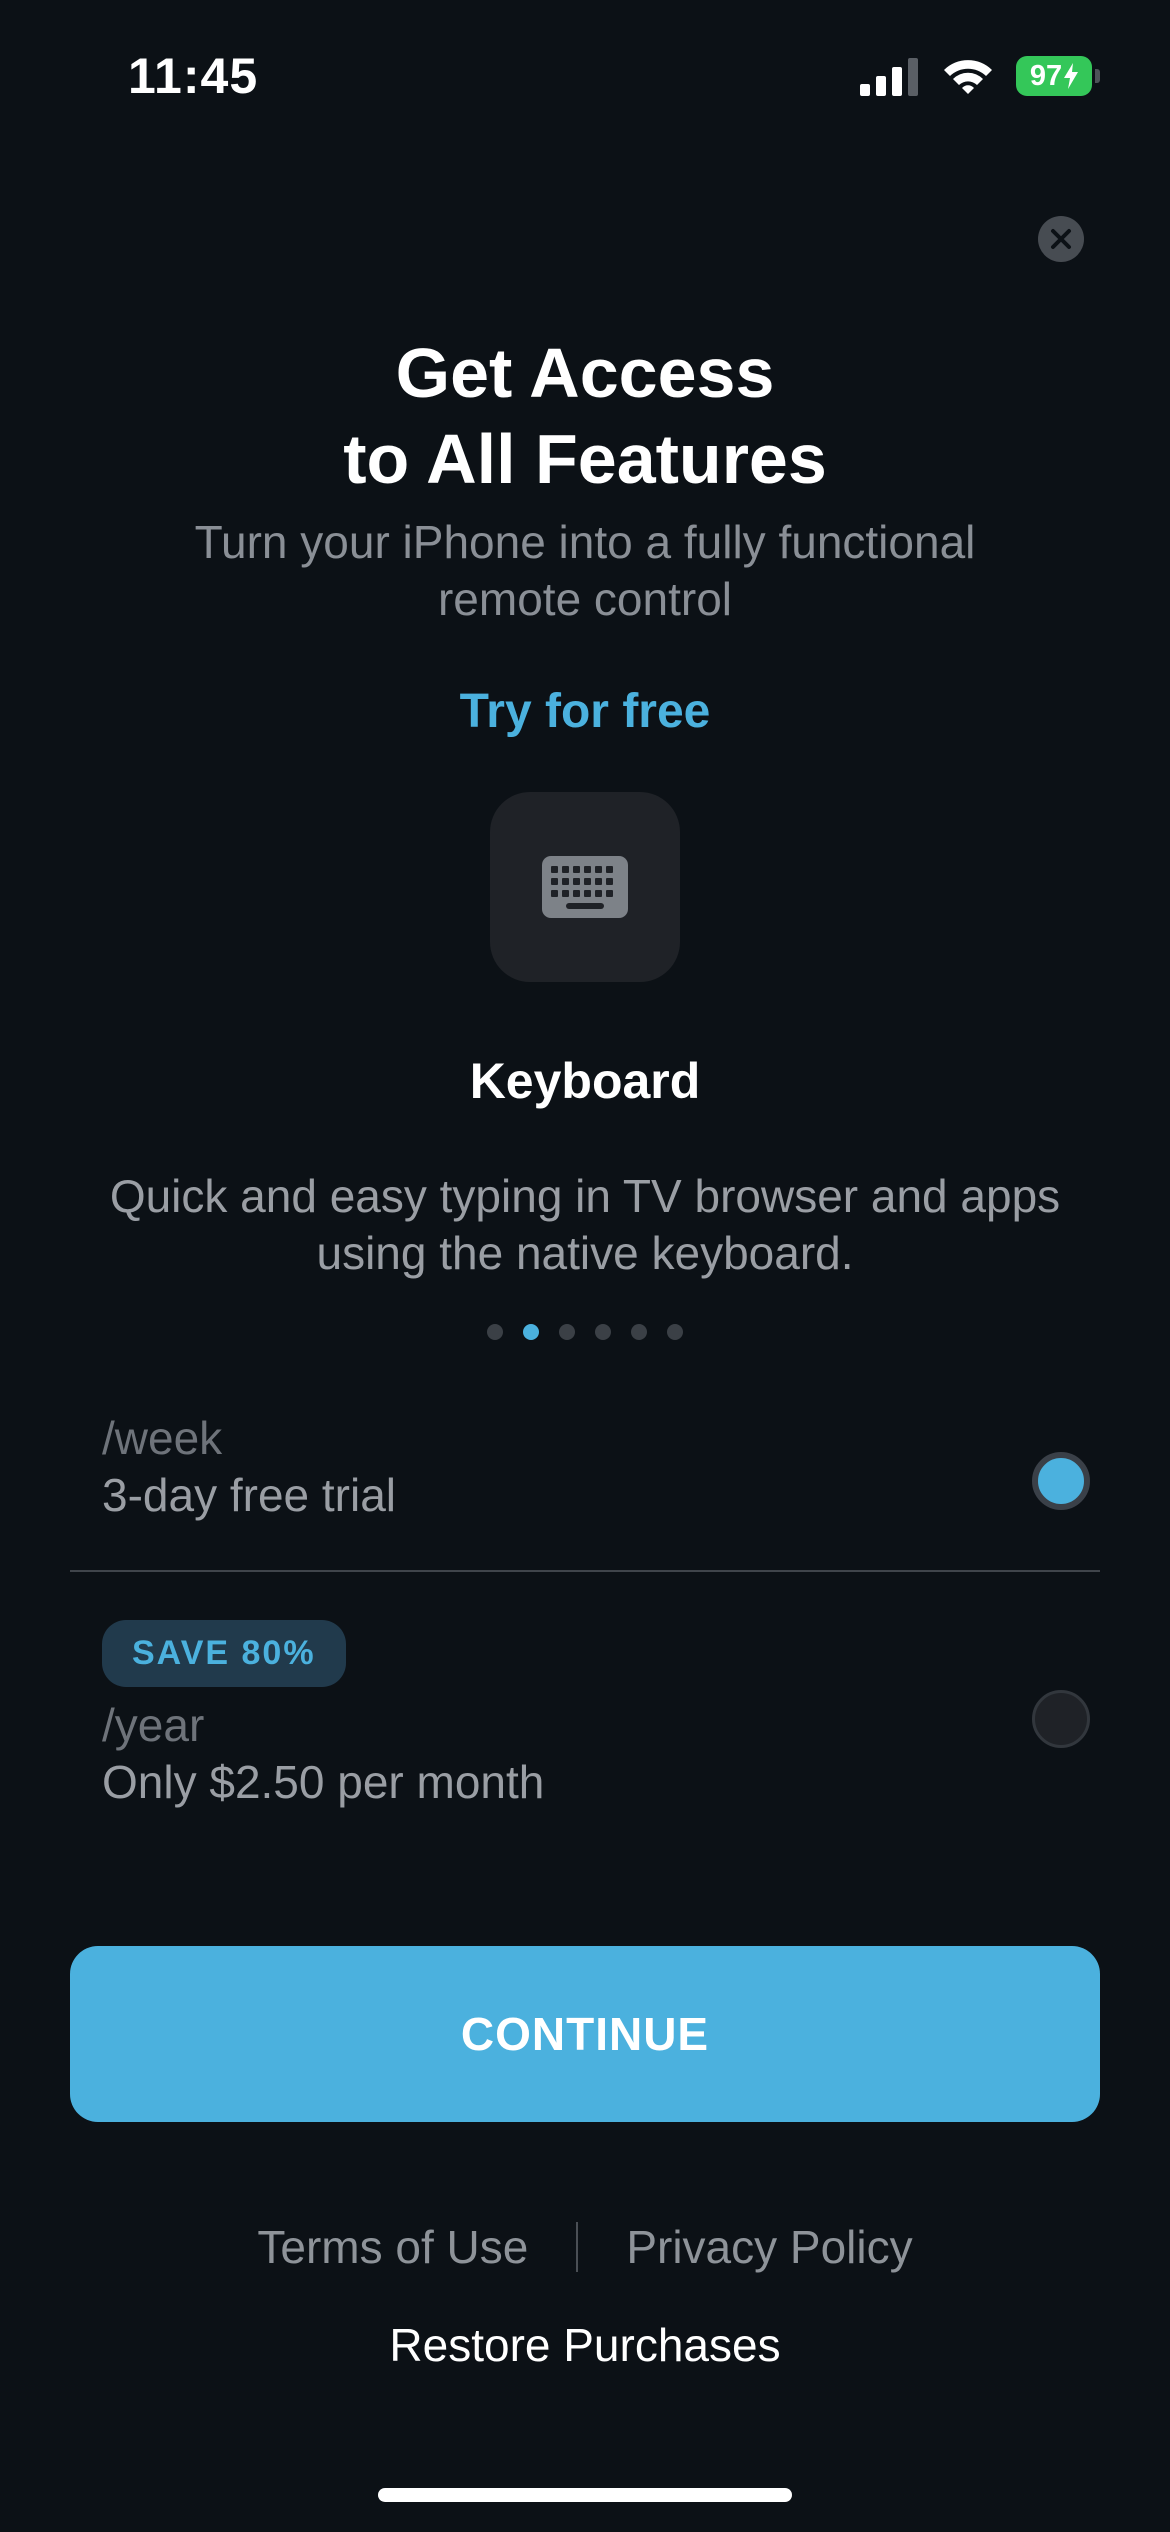  Describe the element at coordinates (1061, 1719) in the screenshot. I see `plan-radio-unselected` at that location.